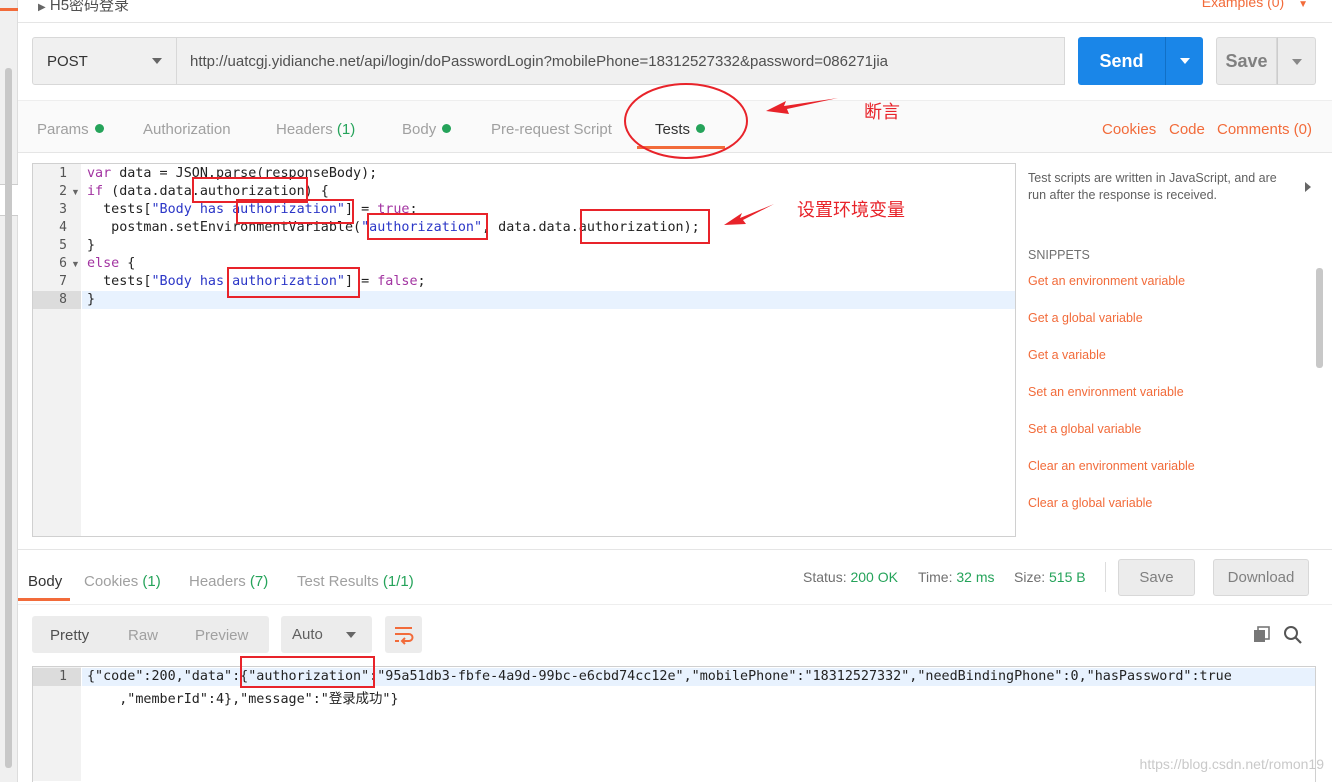  Describe the element at coordinates (851, 210) in the screenshot. I see `set-env-annotation: 设置环境变量` at that location.